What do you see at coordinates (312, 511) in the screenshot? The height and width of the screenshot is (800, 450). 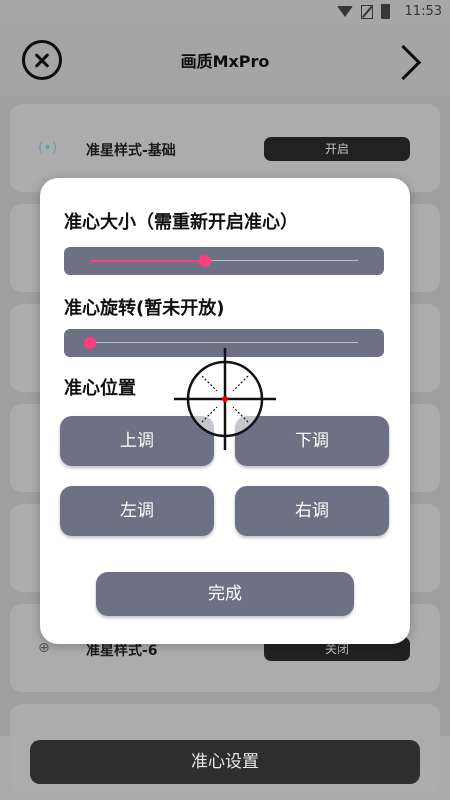 I see `move-right-button: 右调` at bounding box center [312, 511].